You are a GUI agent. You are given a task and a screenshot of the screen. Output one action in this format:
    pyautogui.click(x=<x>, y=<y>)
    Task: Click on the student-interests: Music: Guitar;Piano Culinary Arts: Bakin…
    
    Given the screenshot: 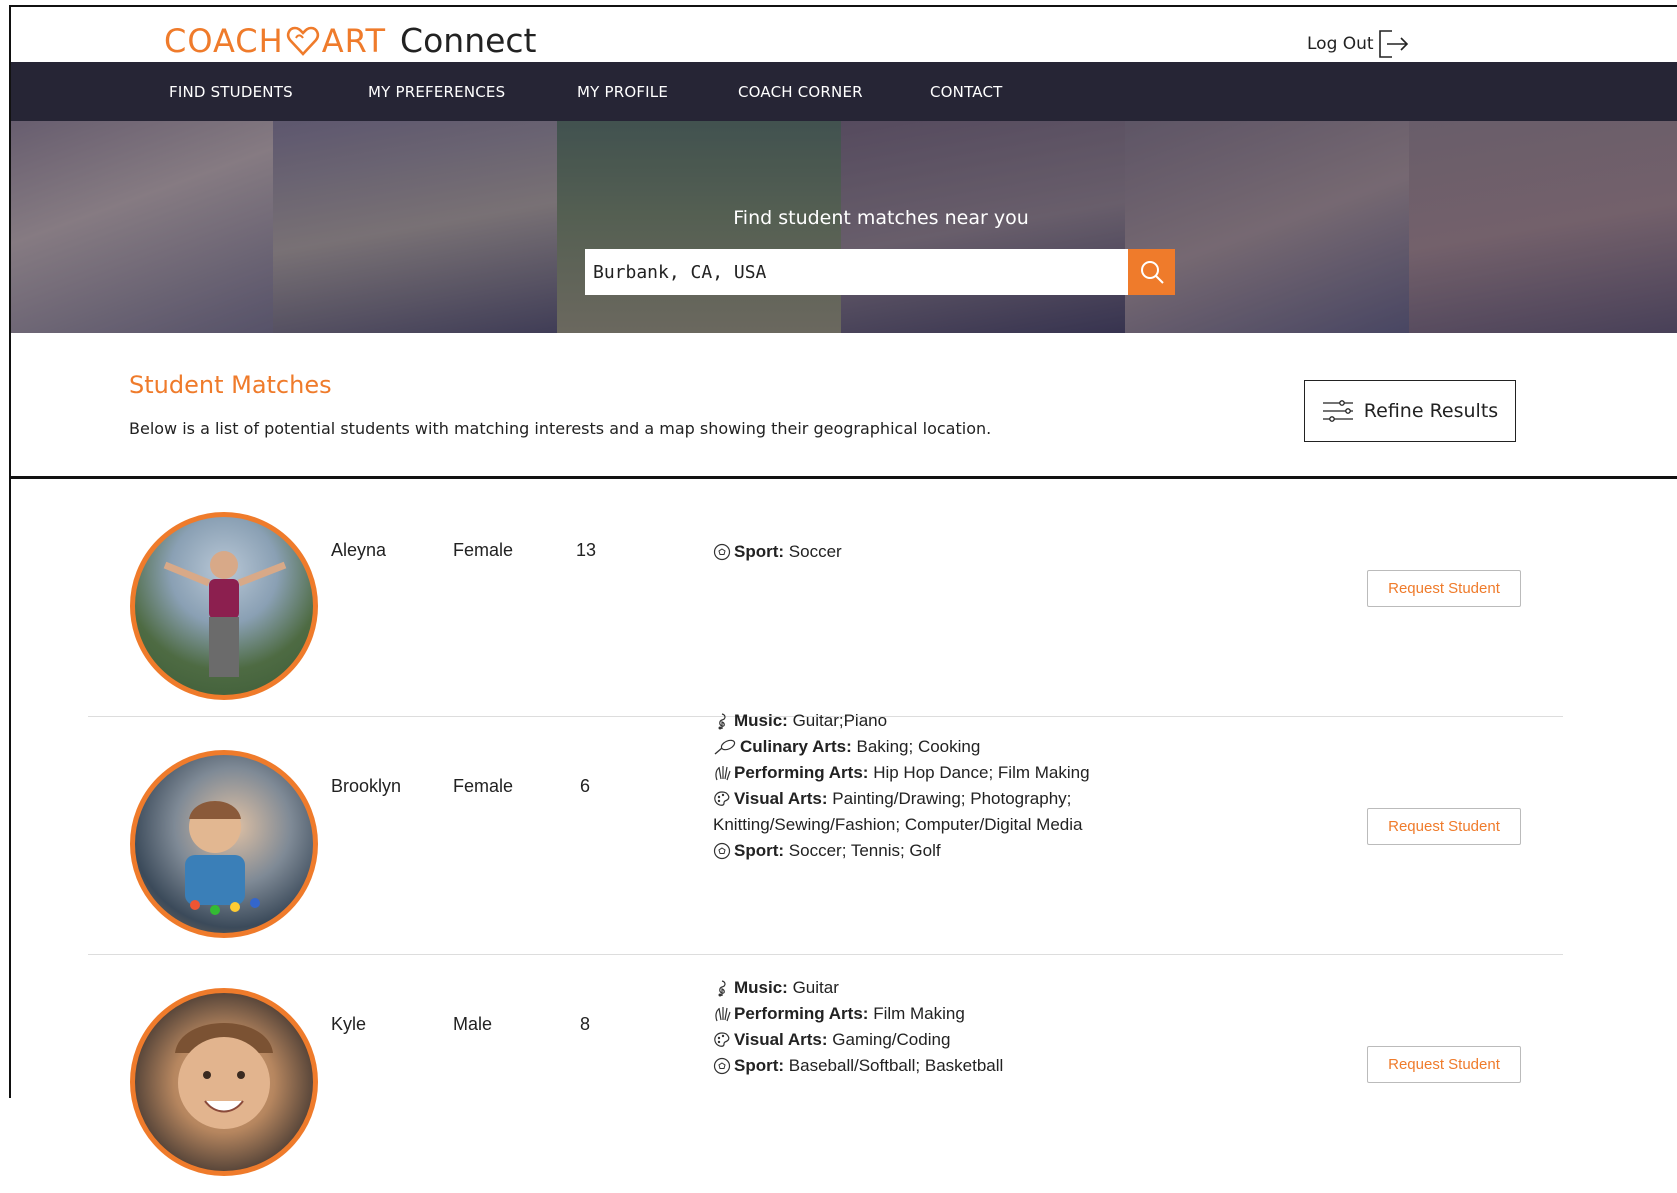 What is the action you would take?
    pyautogui.click(x=923, y=786)
    